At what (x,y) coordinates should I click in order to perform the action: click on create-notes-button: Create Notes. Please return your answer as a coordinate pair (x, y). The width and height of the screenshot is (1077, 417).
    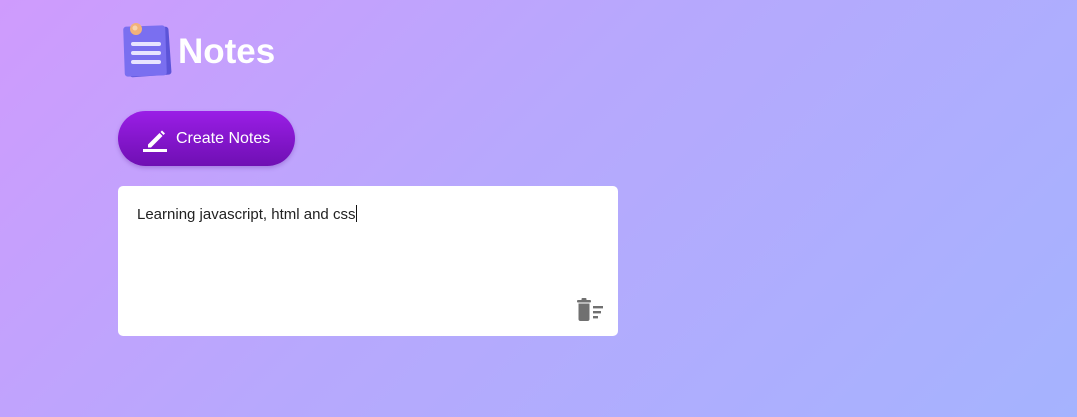
    Looking at the image, I should click on (206, 138).